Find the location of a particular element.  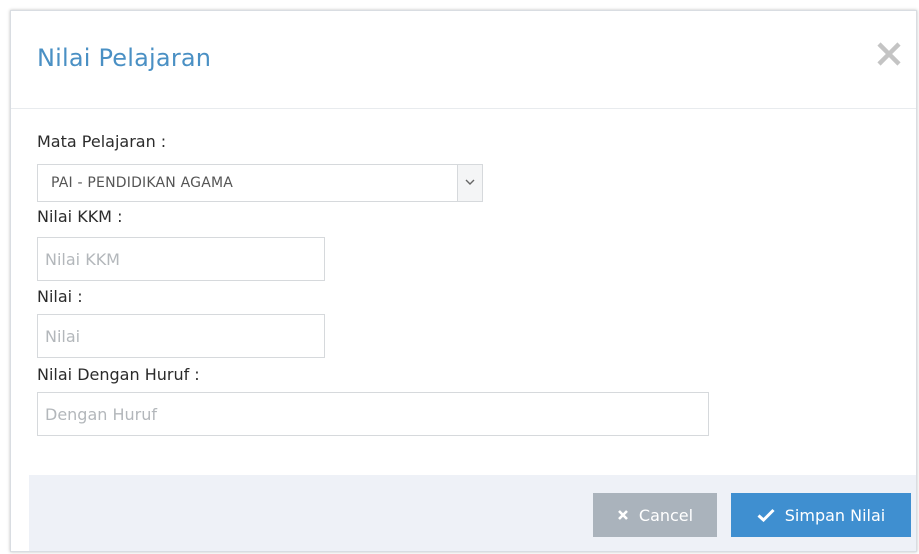

select-caret is located at coordinates (469, 183).